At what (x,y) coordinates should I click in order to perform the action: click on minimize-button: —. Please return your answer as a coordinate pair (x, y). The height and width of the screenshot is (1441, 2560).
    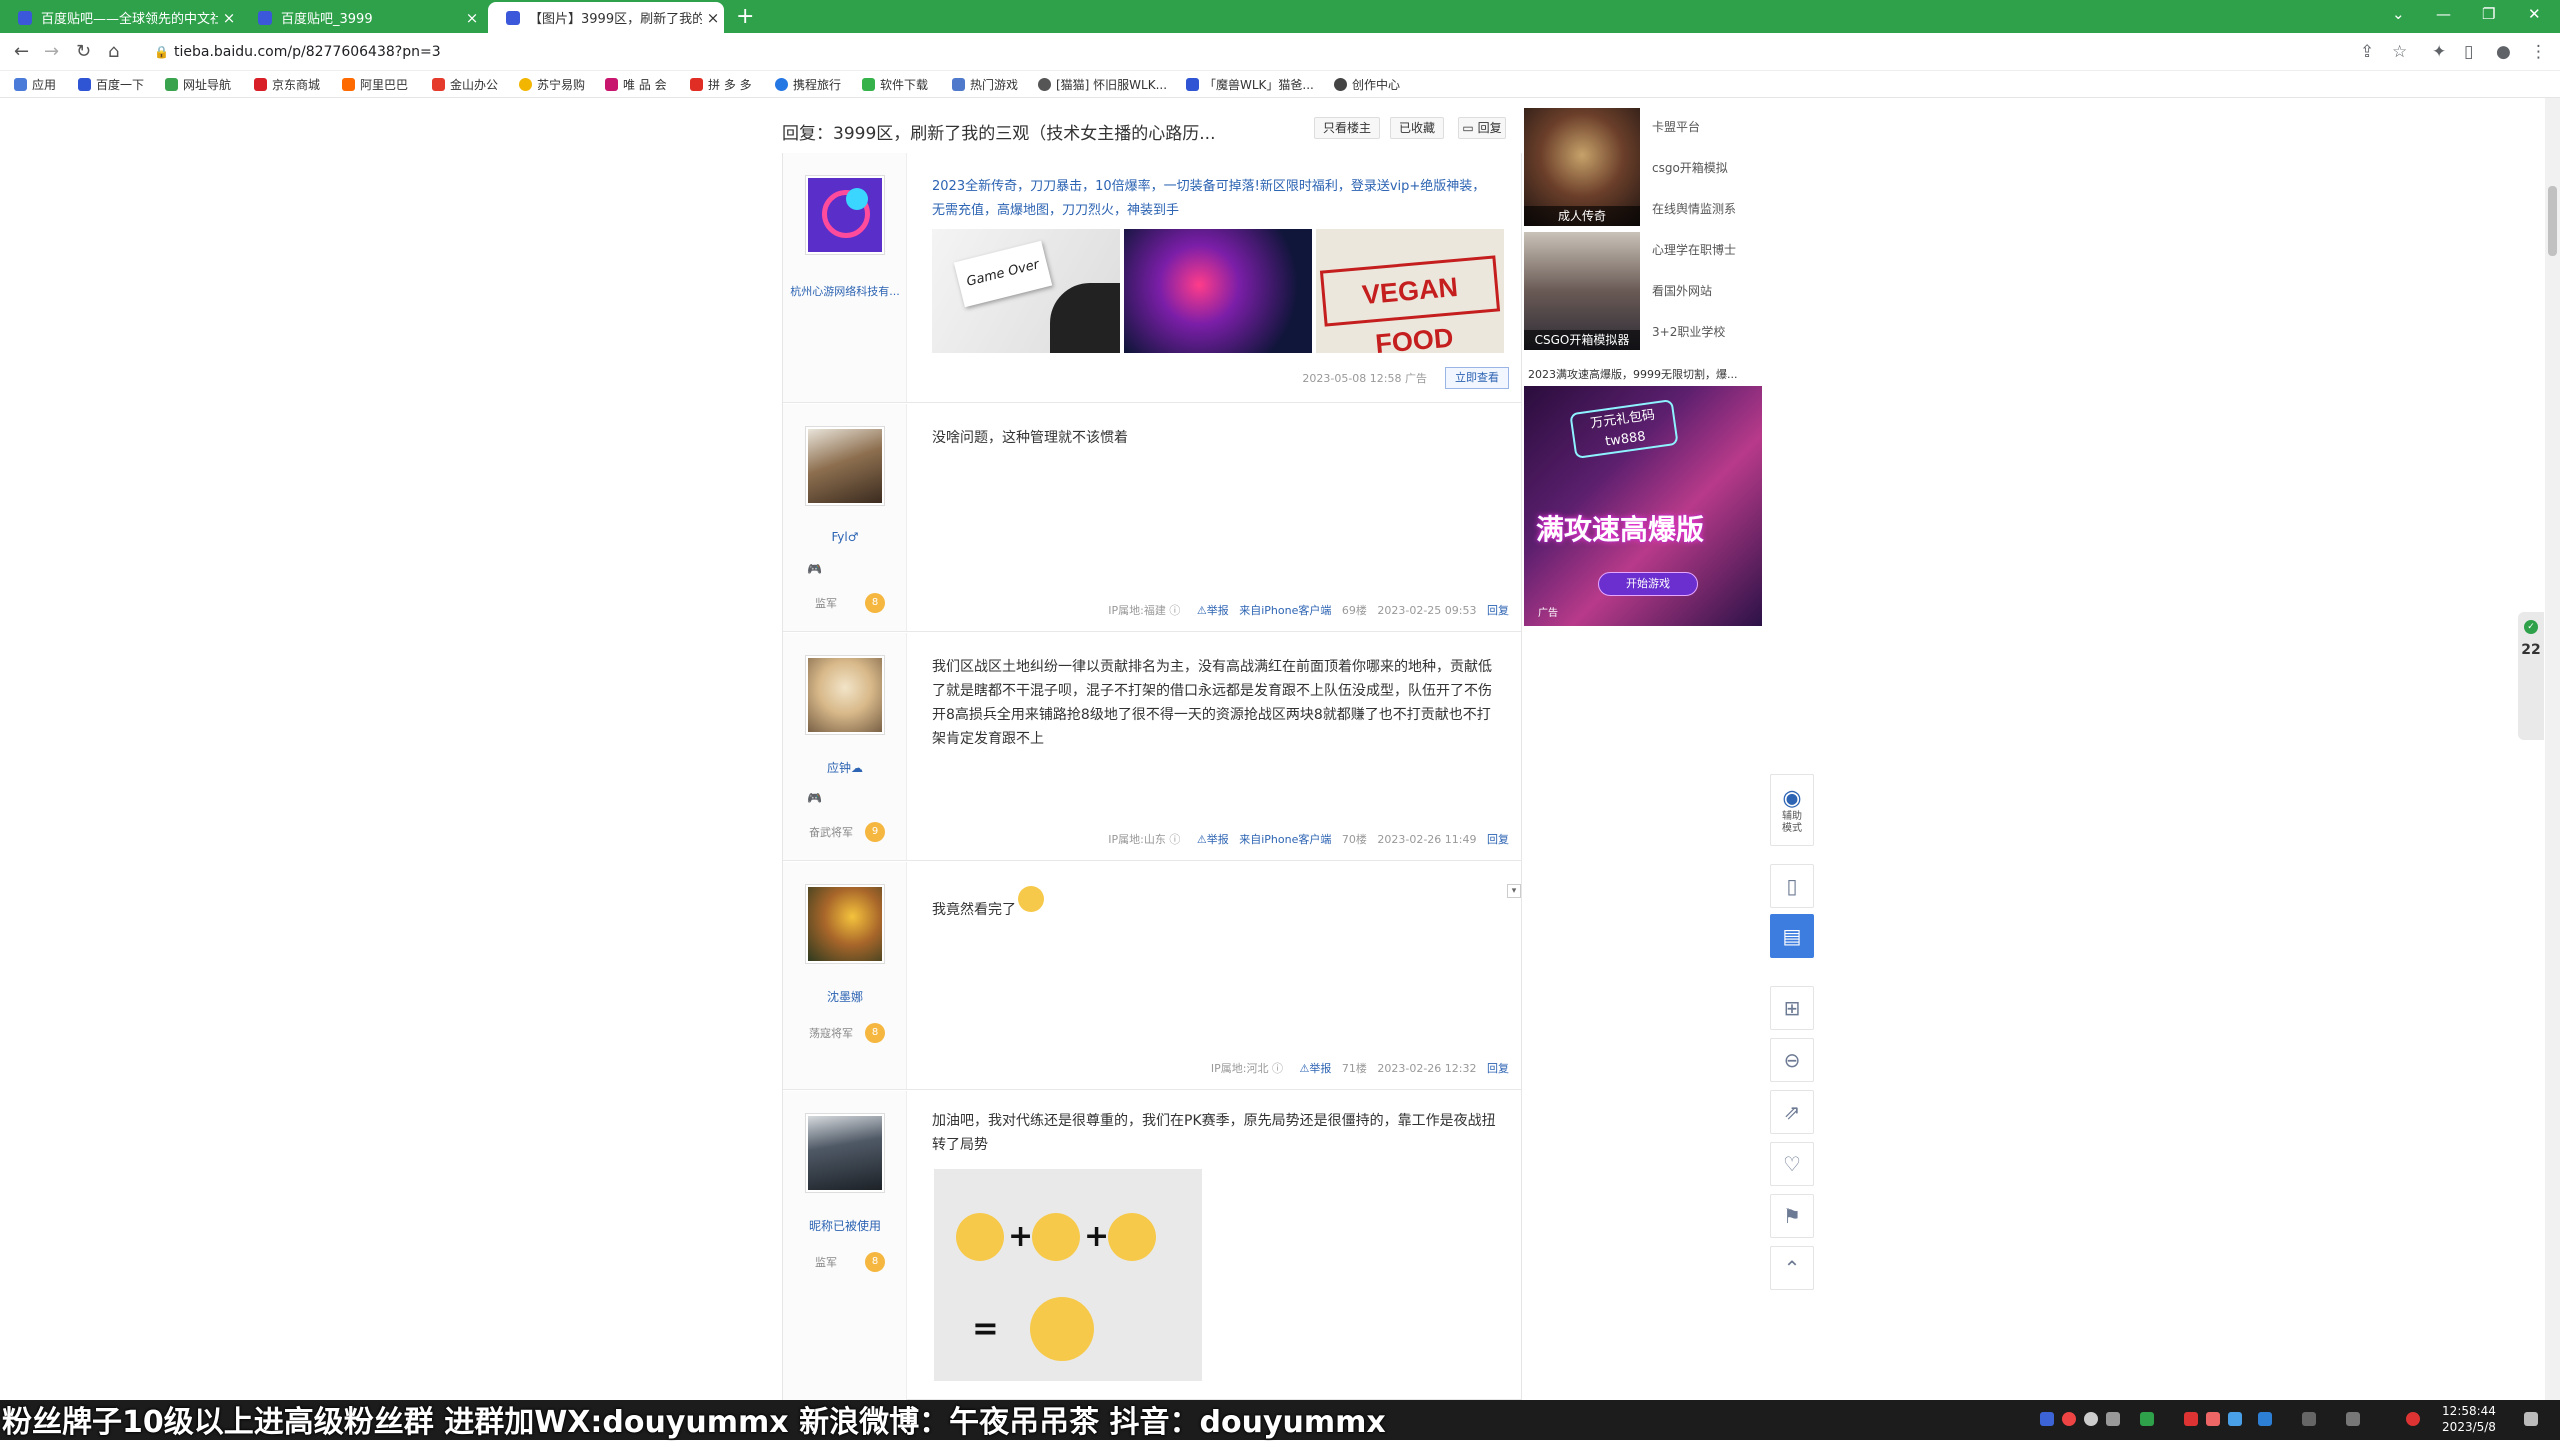
    Looking at the image, I should click on (2443, 14).